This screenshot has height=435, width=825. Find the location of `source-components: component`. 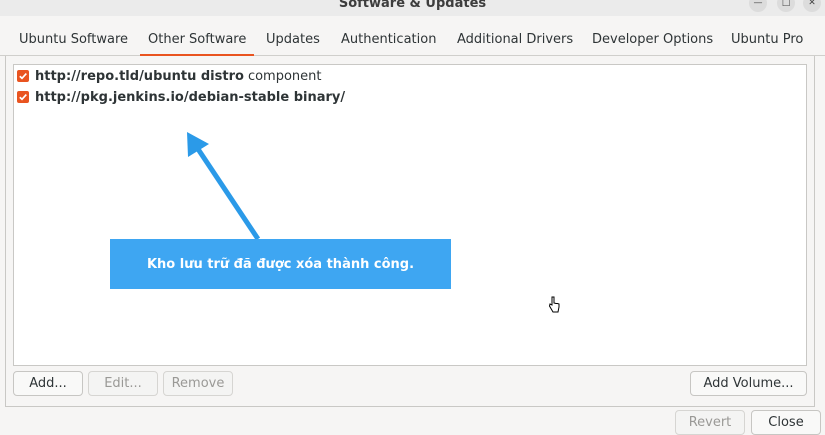

source-components: component is located at coordinates (284, 76).